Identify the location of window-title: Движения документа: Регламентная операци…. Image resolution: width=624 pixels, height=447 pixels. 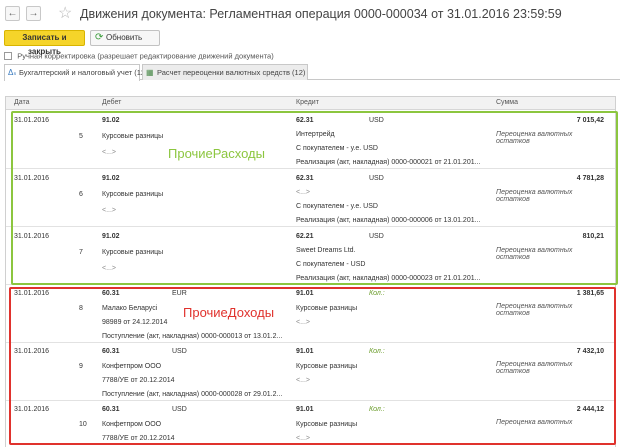
(321, 14).